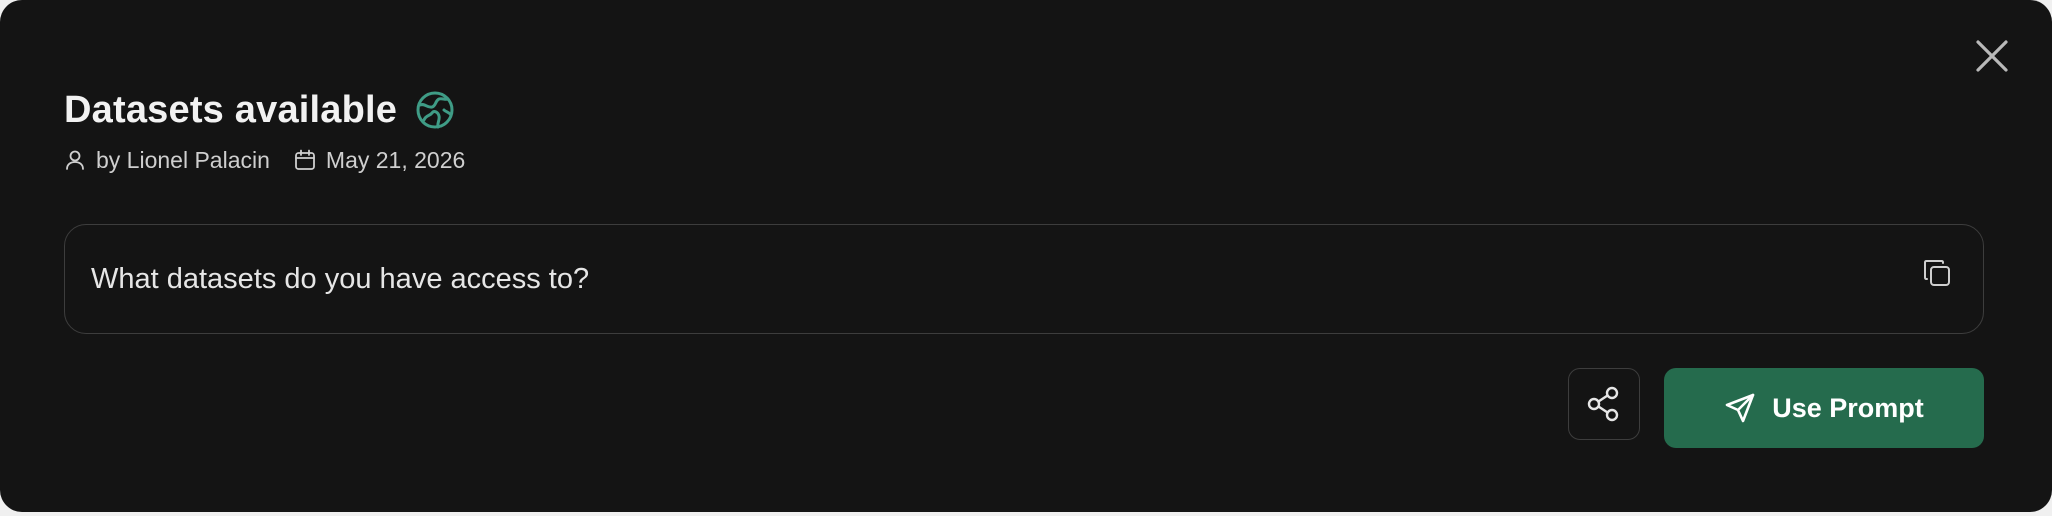 The height and width of the screenshot is (516, 2052). I want to click on close-button, so click(1992, 56).